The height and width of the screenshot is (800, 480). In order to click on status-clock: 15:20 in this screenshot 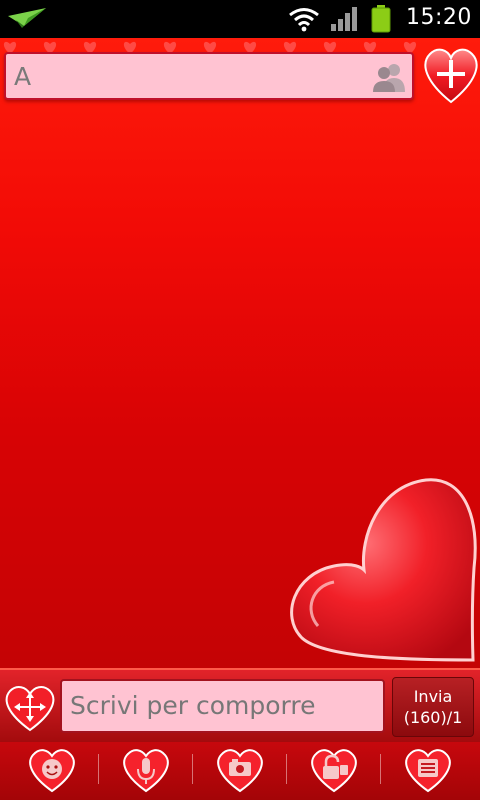, I will do `click(439, 17)`.